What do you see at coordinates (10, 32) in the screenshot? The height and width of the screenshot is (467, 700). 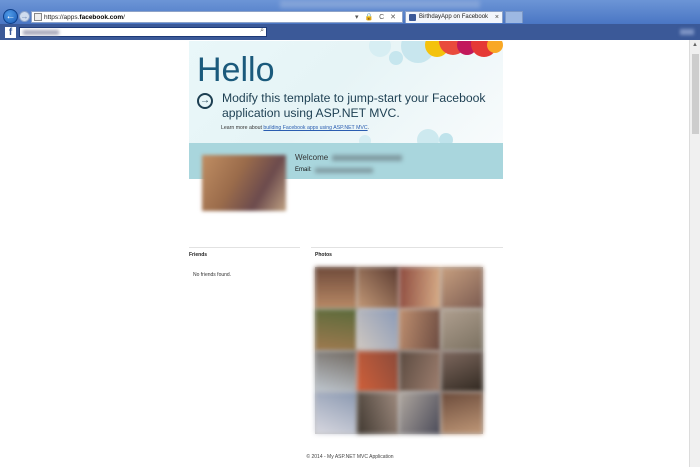 I see `facebook-logo-icon: f` at bounding box center [10, 32].